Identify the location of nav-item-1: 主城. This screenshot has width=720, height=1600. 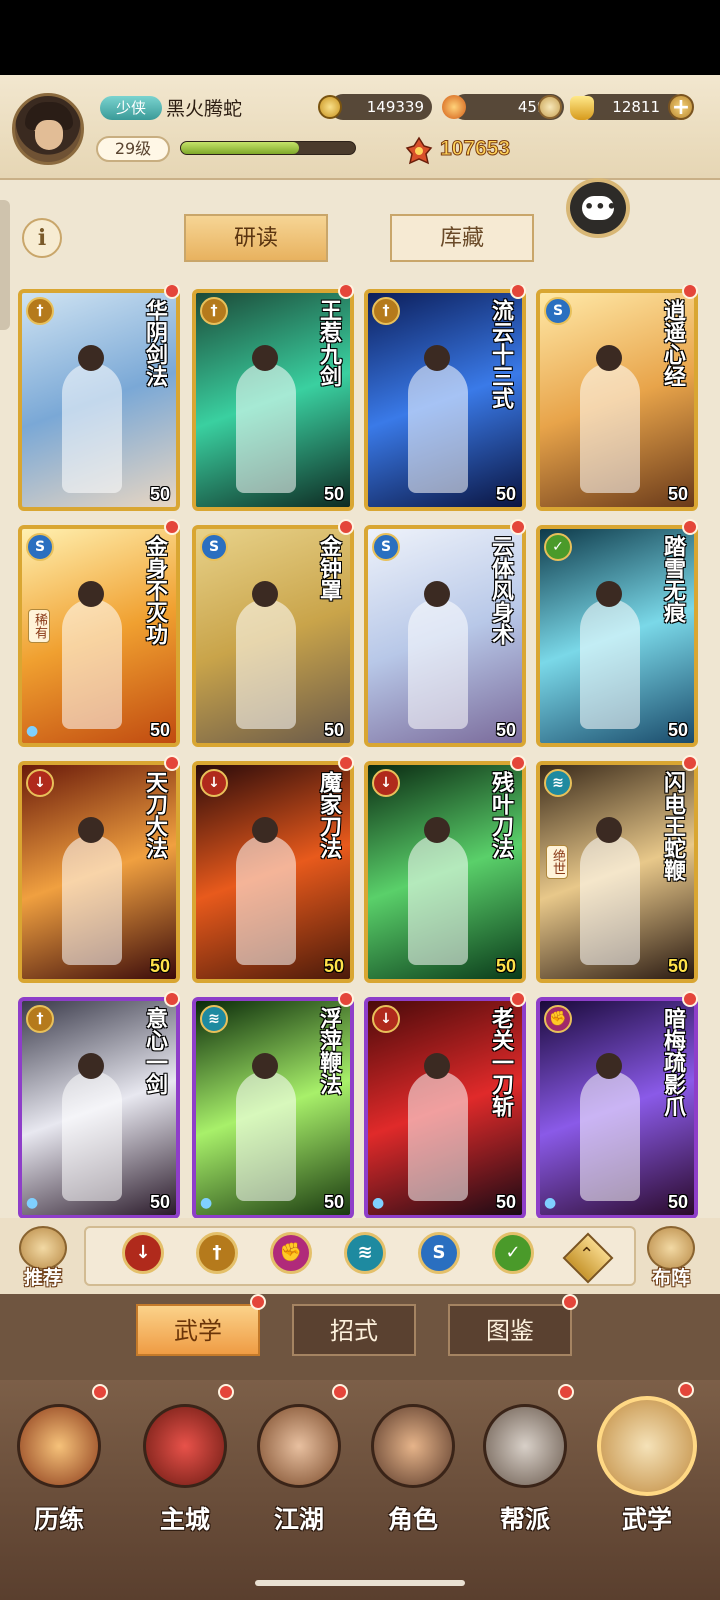
(185, 1476).